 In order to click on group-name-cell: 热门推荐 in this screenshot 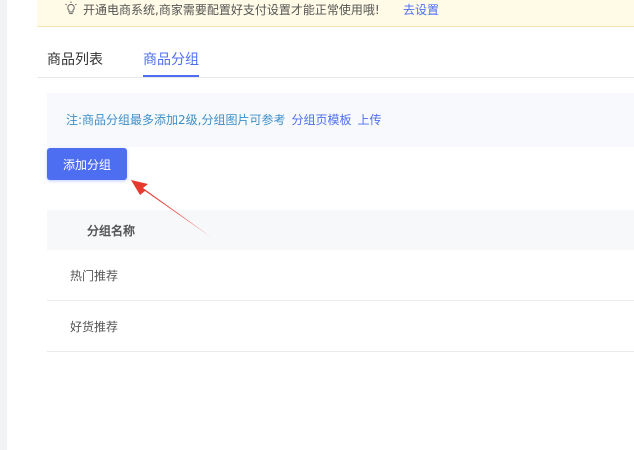, I will do `click(94, 276)`.